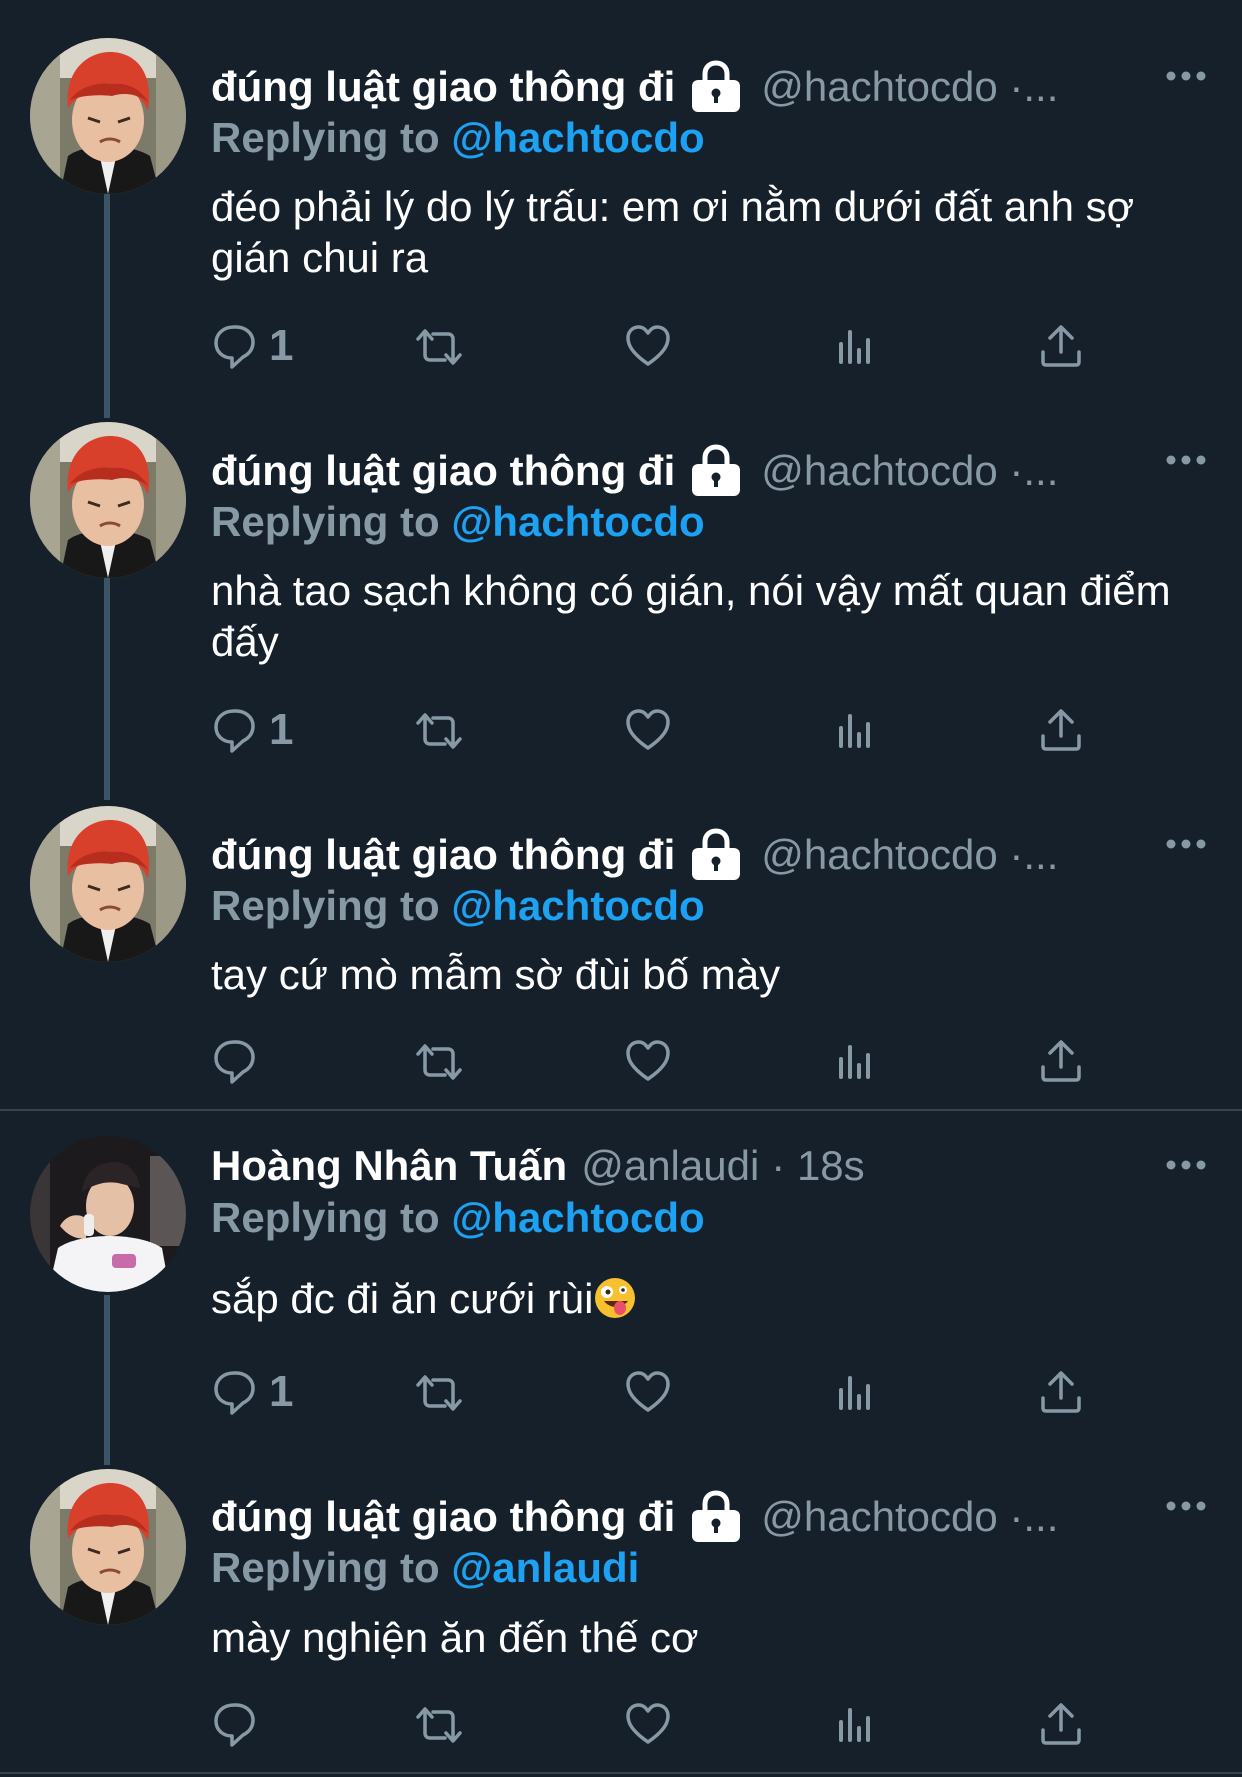 Image resolution: width=1242 pixels, height=1777 pixels. I want to click on display-name: Hoàng Nhân Tuấn, so click(389, 1166).